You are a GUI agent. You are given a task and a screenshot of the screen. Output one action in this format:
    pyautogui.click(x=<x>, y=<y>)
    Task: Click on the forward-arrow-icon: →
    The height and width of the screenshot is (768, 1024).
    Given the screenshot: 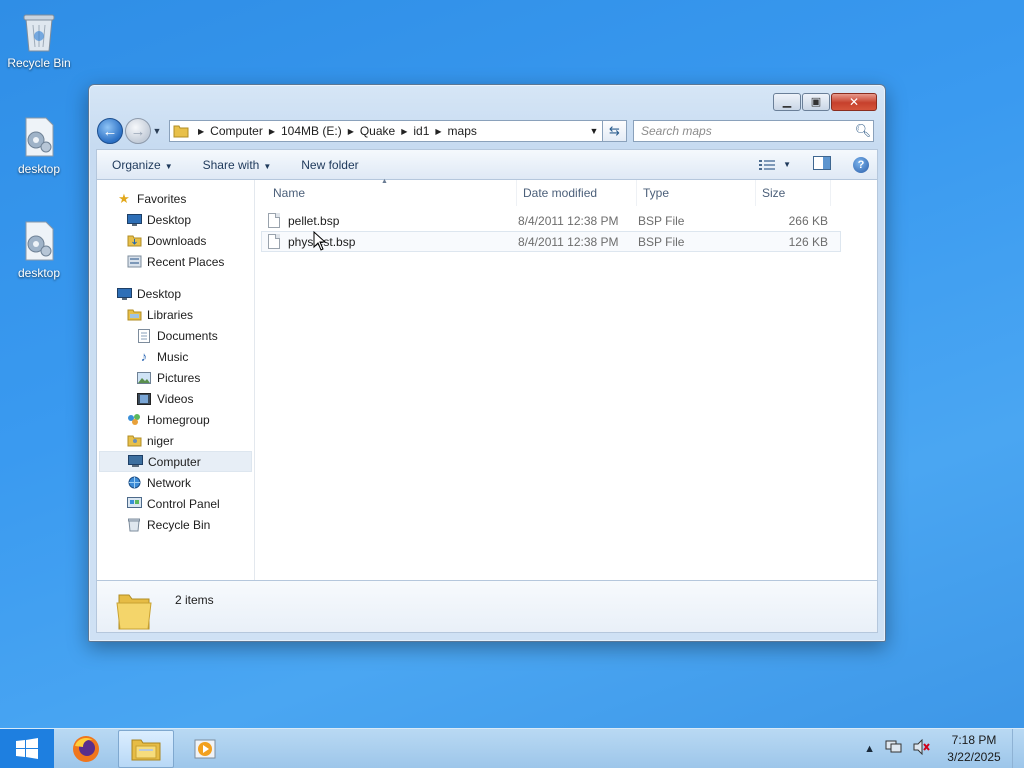 What is the action you would take?
    pyautogui.click(x=138, y=131)
    